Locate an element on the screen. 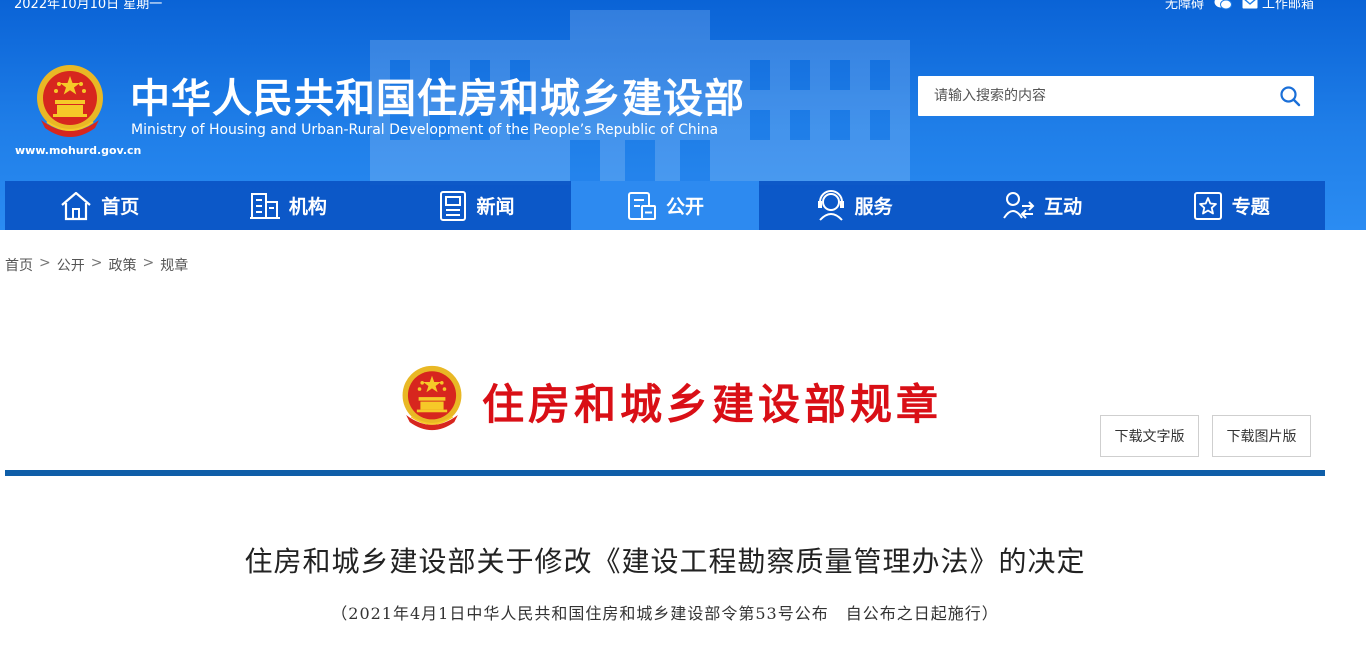 The height and width of the screenshot is (653, 1366). service-icon is located at coordinates (830, 205).